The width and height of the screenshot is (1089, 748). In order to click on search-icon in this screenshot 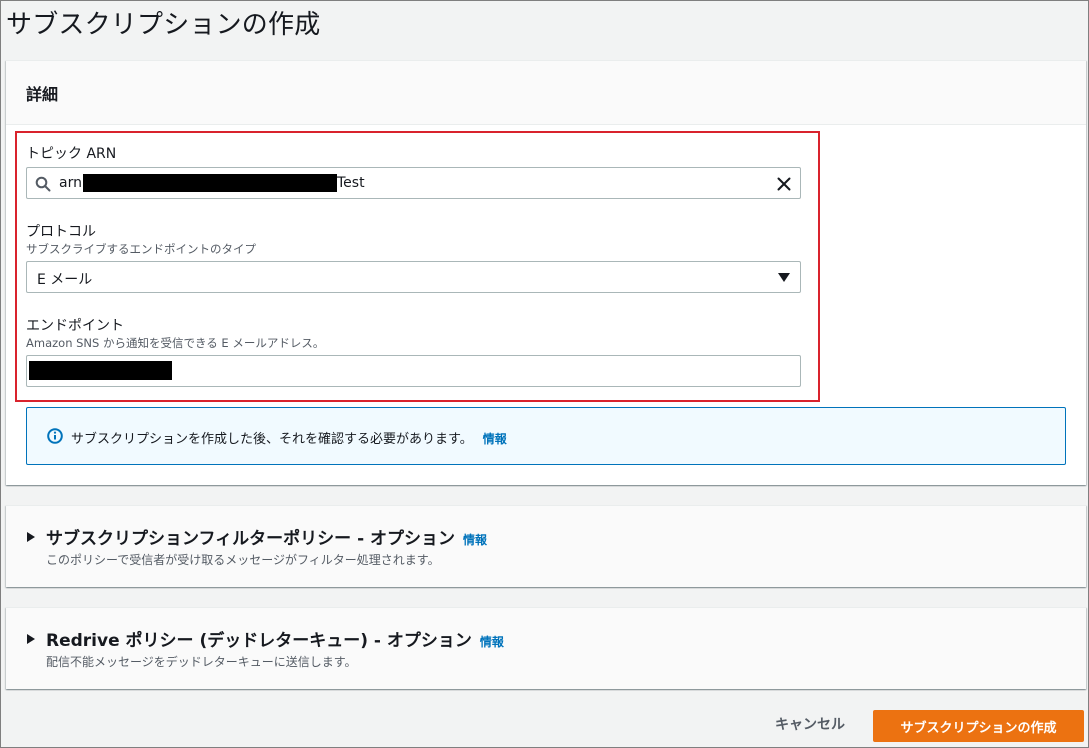, I will do `click(43, 184)`.